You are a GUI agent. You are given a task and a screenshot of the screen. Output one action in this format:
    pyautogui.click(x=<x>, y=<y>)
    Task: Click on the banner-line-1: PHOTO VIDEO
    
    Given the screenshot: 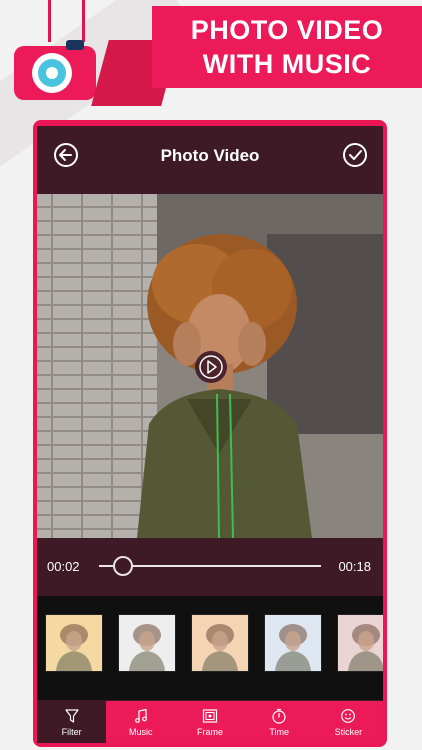 What is the action you would take?
    pyautogui.click(x=287, y=30)
    